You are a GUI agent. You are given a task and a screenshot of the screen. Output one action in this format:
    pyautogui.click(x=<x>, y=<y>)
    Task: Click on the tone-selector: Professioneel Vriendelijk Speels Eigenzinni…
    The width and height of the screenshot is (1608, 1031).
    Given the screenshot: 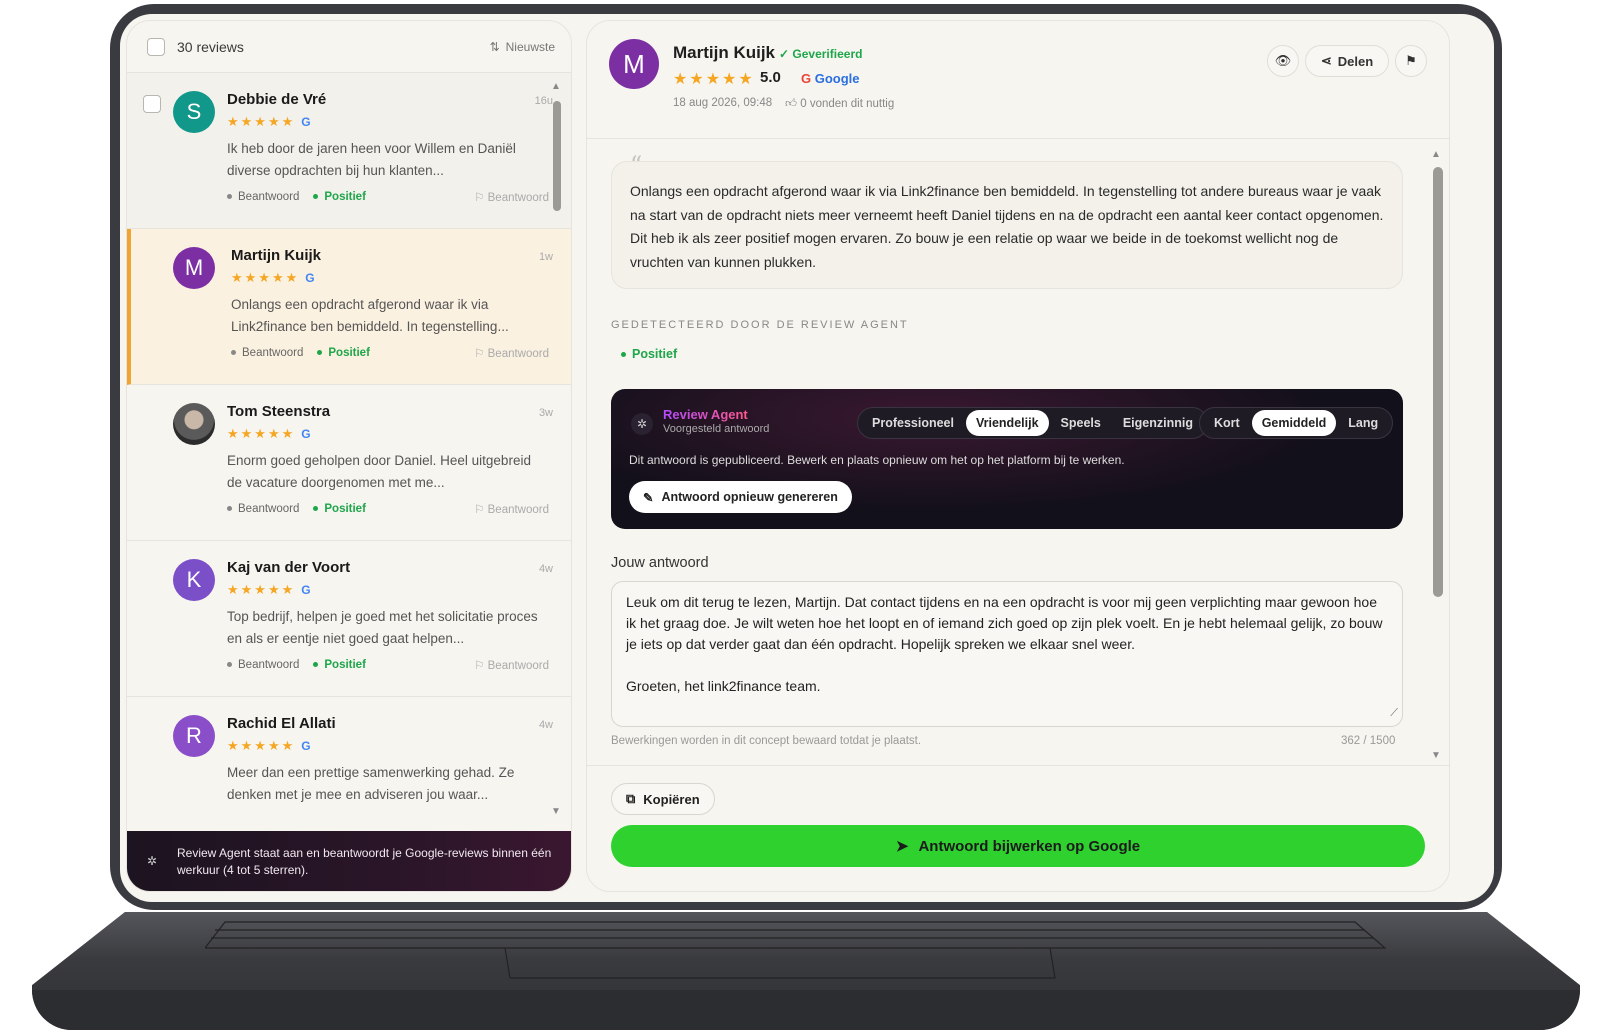 What is the action you would take?
    pyautogui.click(x=1032, y=423)
    